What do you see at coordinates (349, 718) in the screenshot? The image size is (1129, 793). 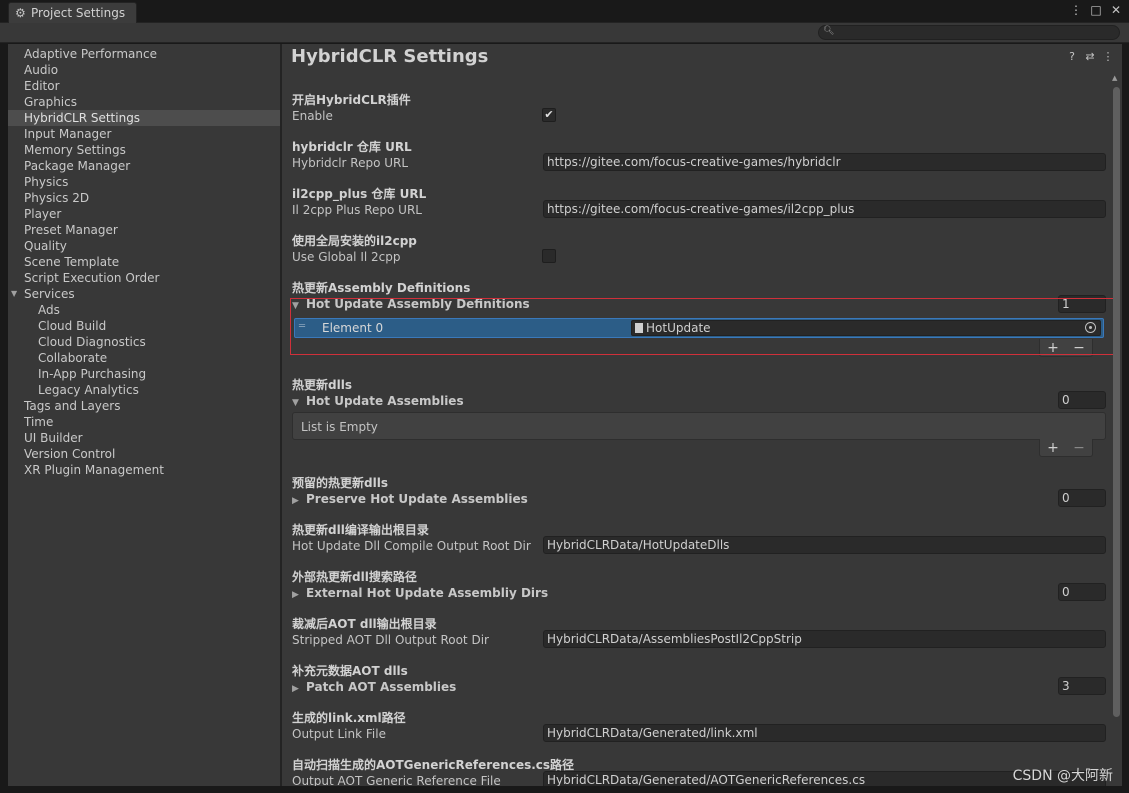 I see `link-xml-heading: 生成的link.xml路径` at bounding box center [349, 718].